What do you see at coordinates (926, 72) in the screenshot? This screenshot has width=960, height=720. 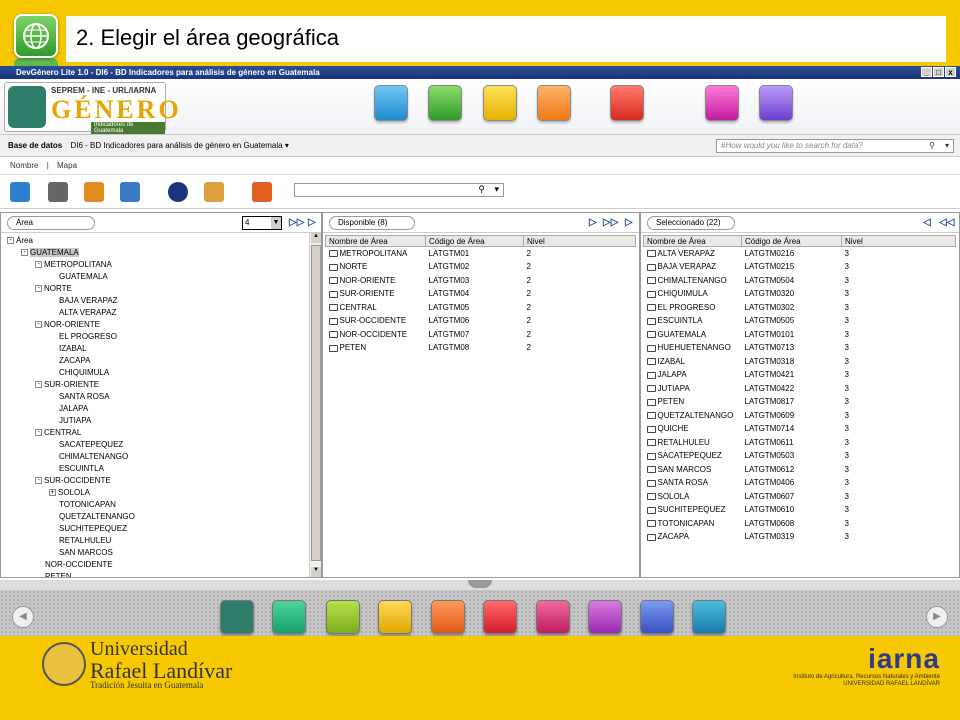 I see `minimize-button: _` at bounding box center [926, 72].